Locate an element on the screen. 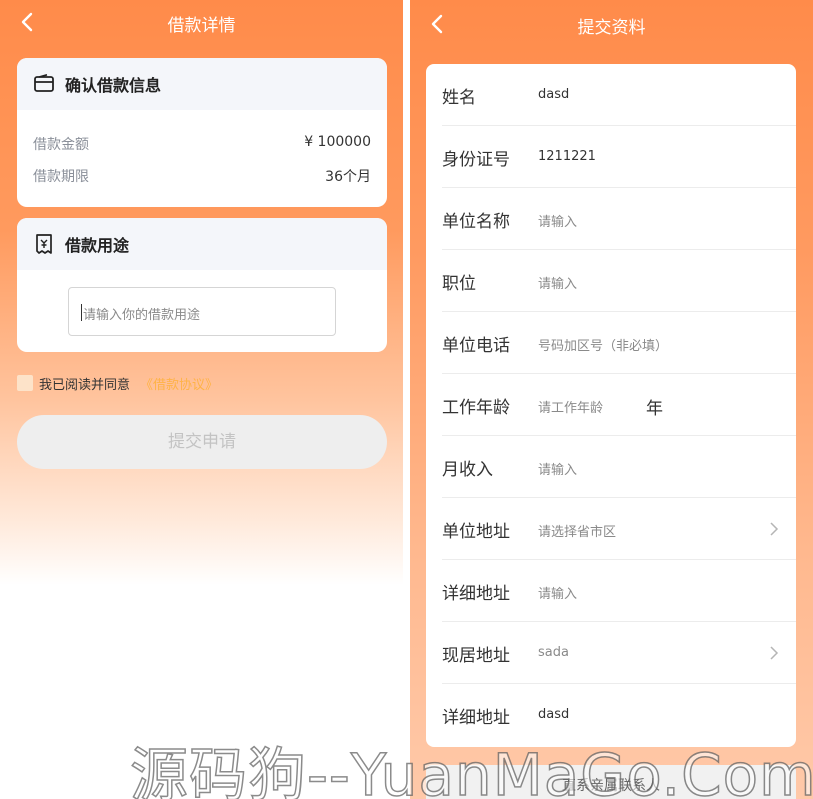 This screenshot has width=813, height=799. form-row: 现居地址 sada is located at coordinates (619, 653).